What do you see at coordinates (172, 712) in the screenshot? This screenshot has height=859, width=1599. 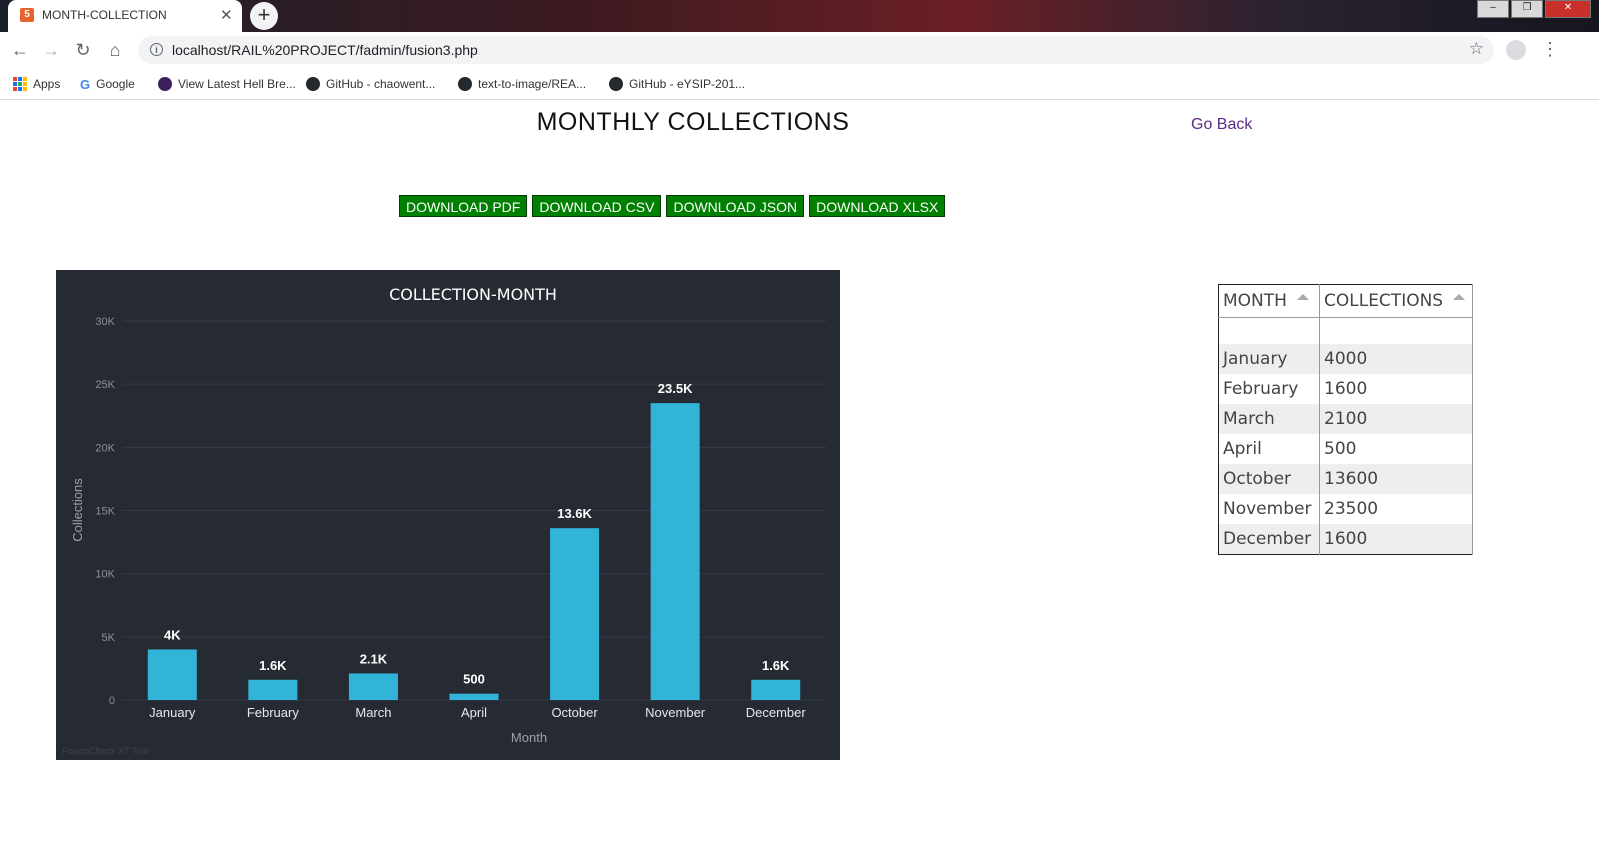 I see `x-tick-label: January` at bounding box center [172, 712].